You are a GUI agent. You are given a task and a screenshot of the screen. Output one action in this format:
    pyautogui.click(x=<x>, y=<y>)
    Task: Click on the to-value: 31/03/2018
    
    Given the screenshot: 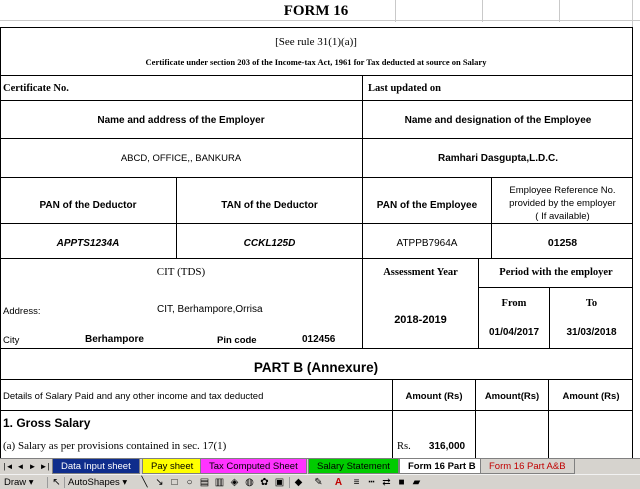 What is the action you would take?
    pyautogui.click(x=591, y=332)
    